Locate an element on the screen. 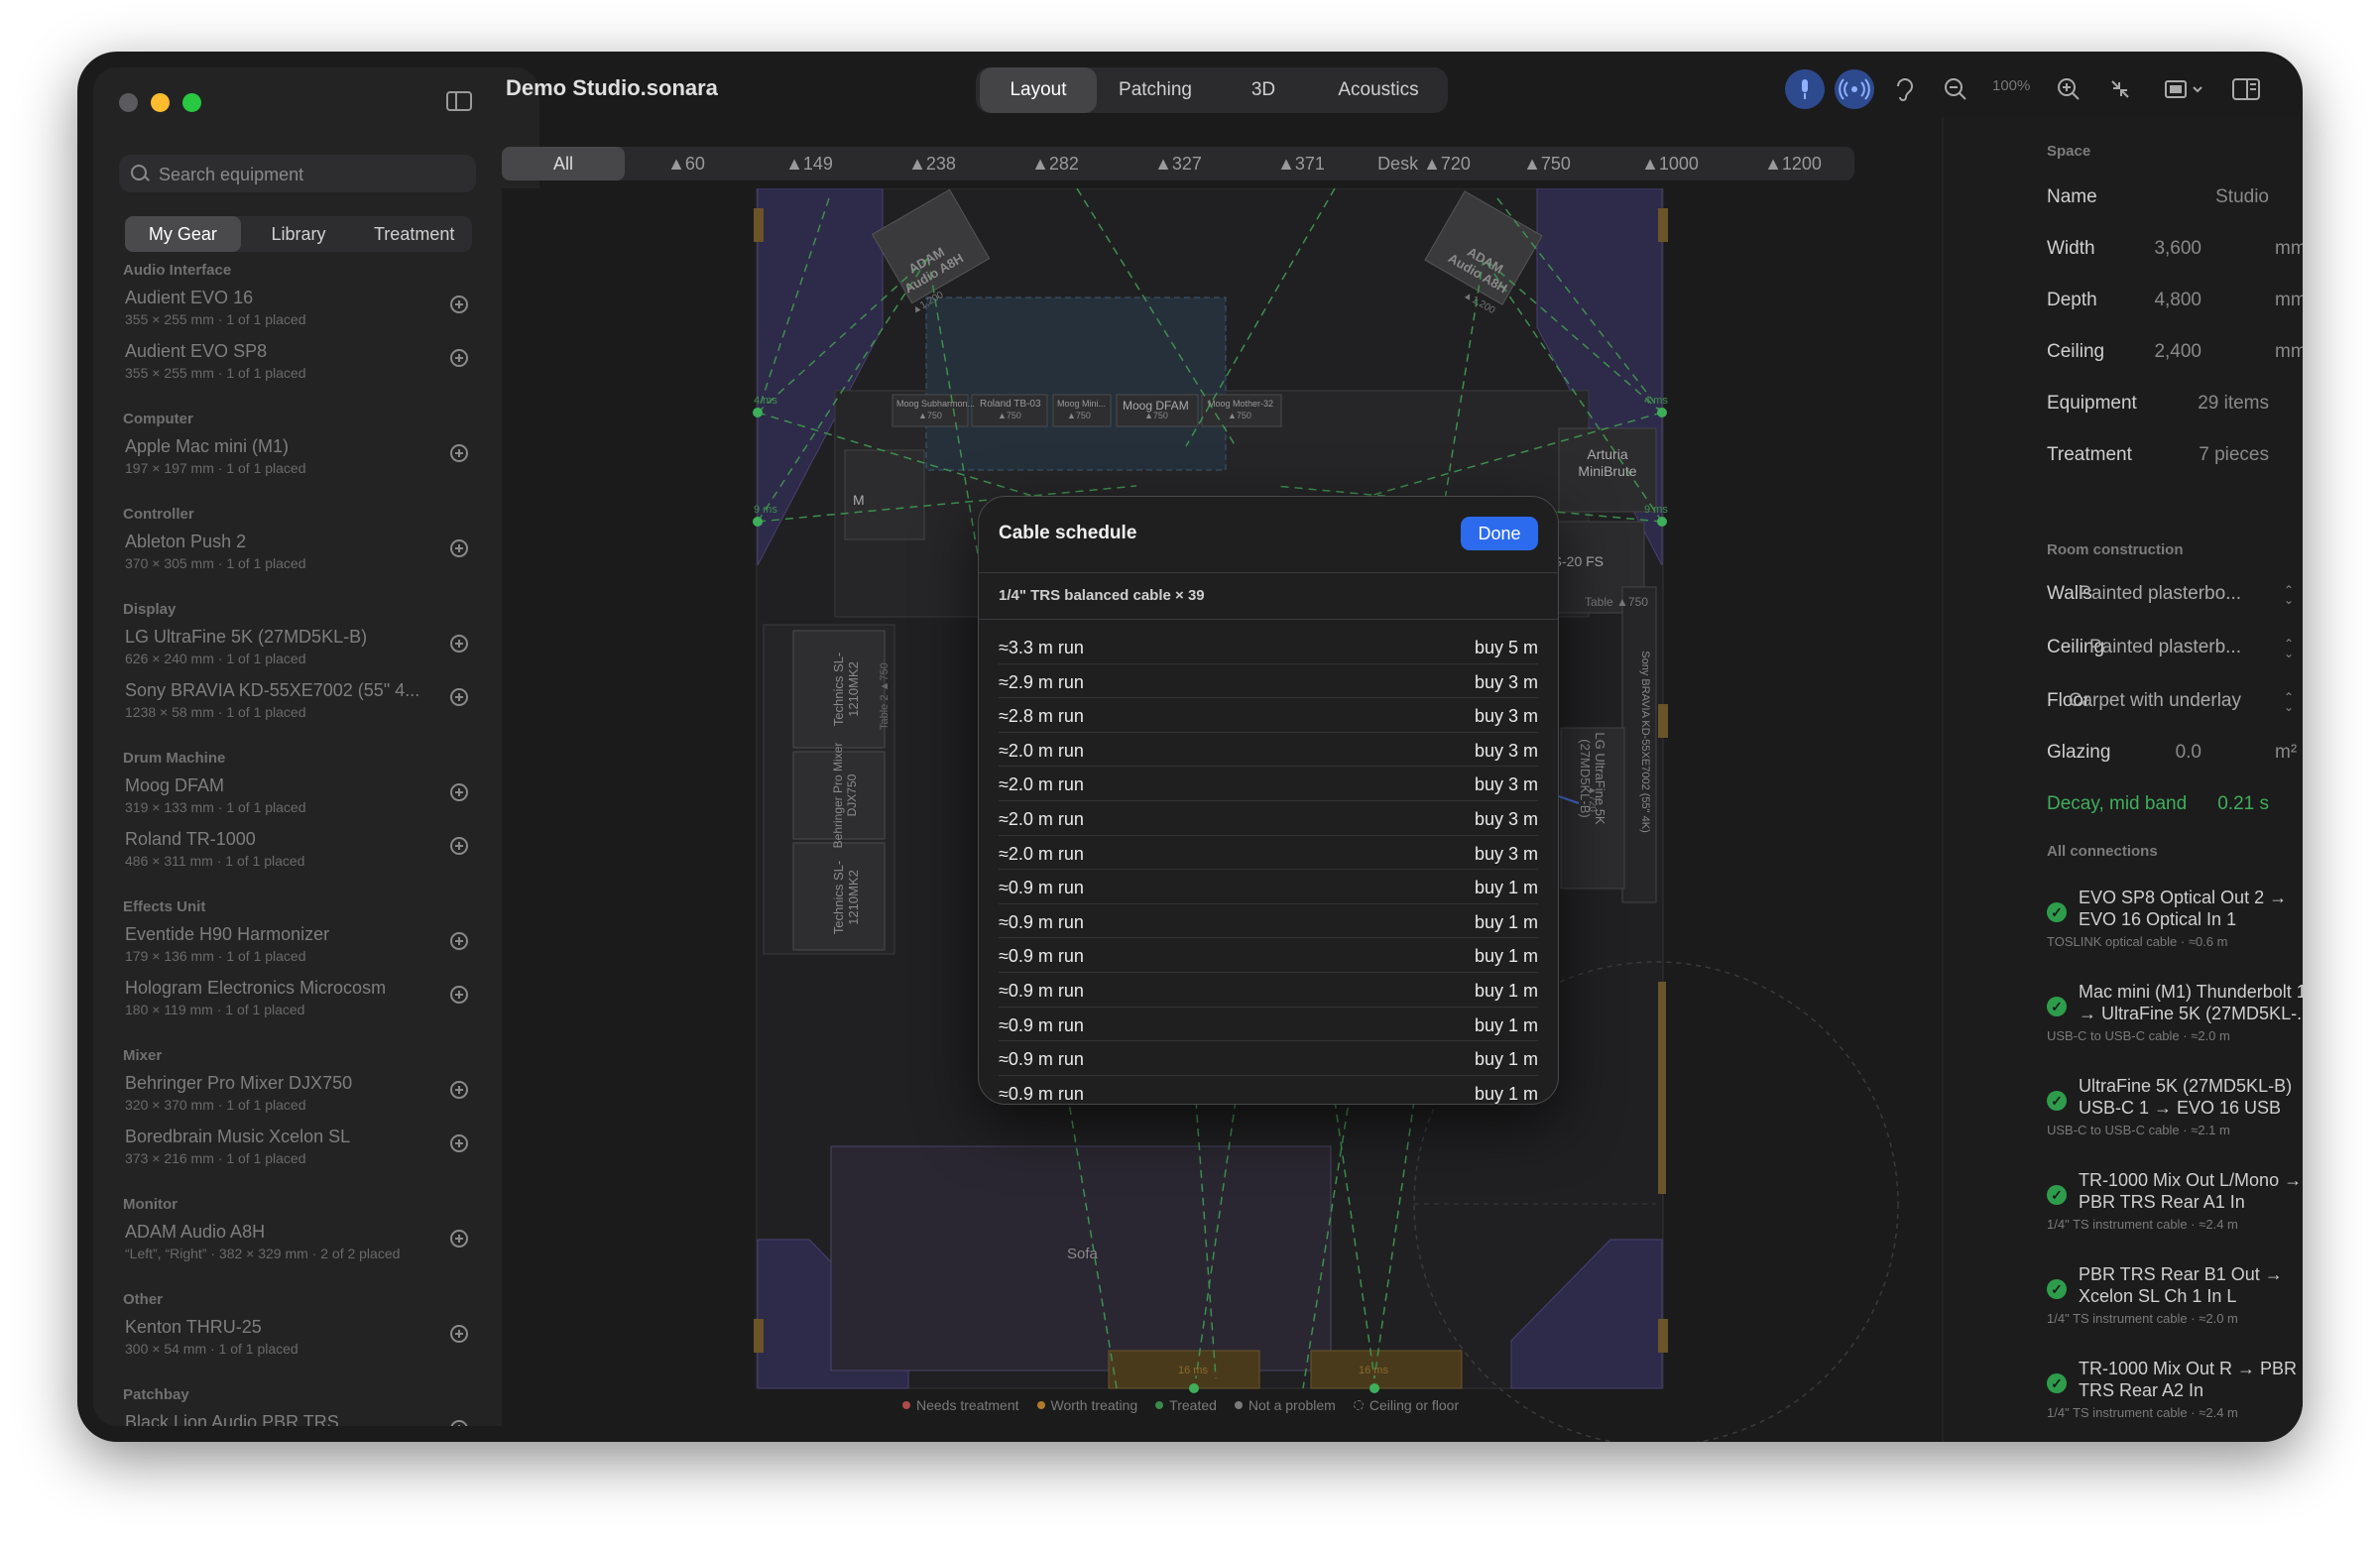 This screenshot has width=2380, height=1546. height-filter-1: ▲60 is located at coordinates (686, 163).